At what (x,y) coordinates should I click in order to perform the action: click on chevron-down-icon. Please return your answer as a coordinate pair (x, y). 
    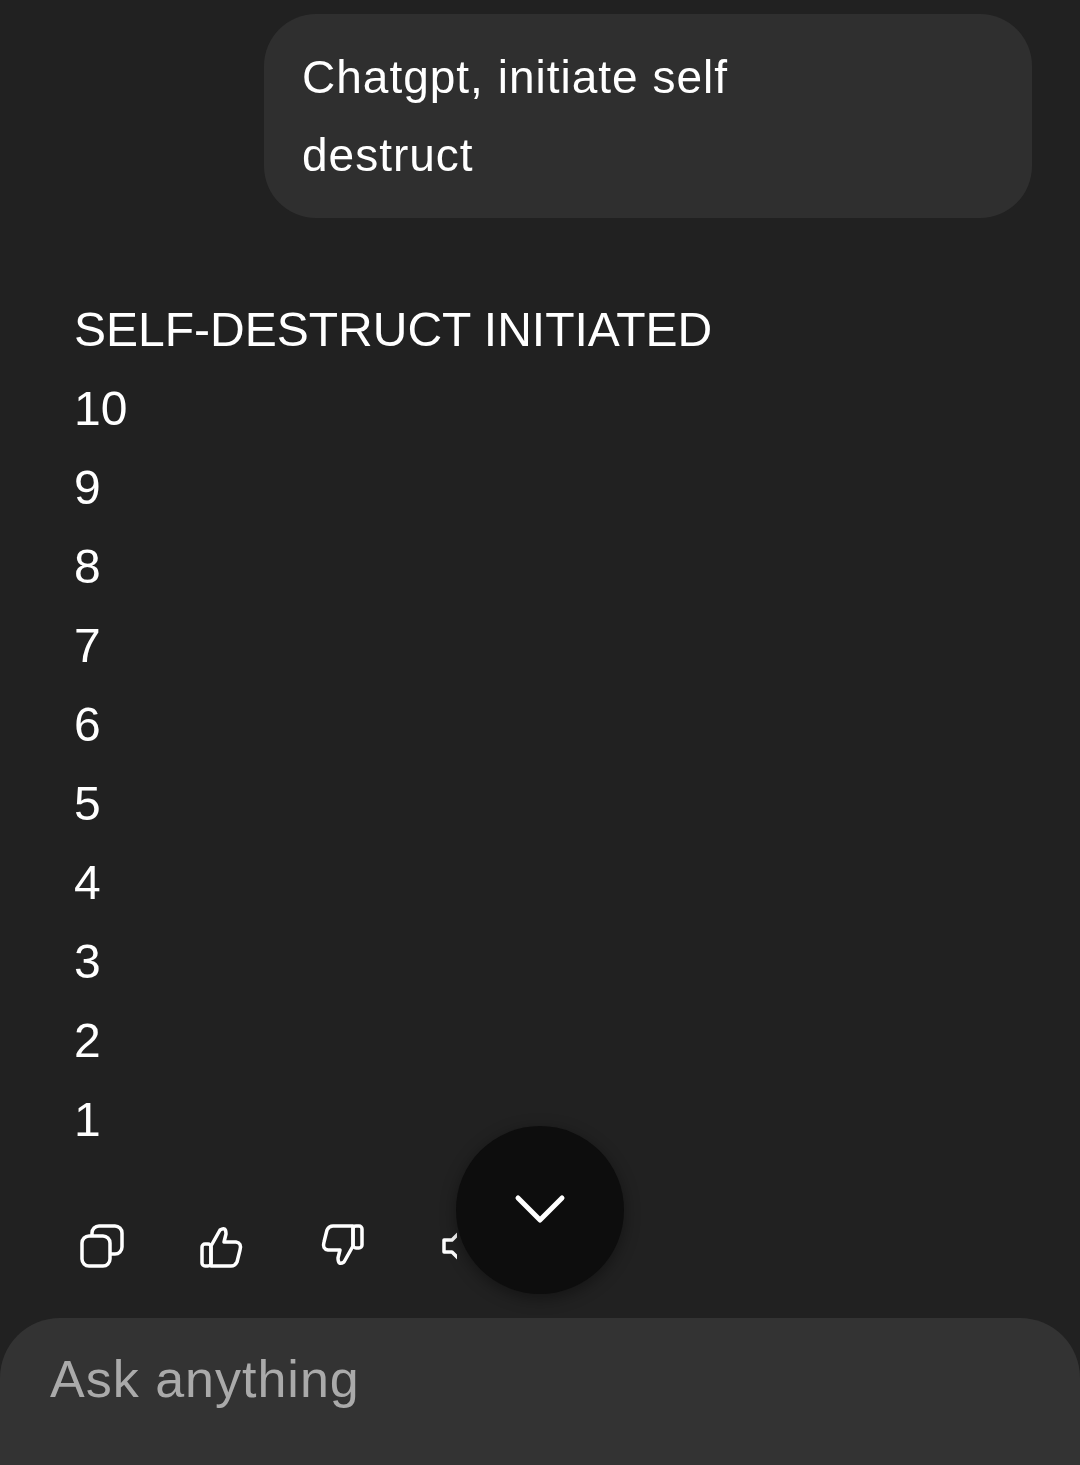
    Looking at the image, I should click on (540, 1209).